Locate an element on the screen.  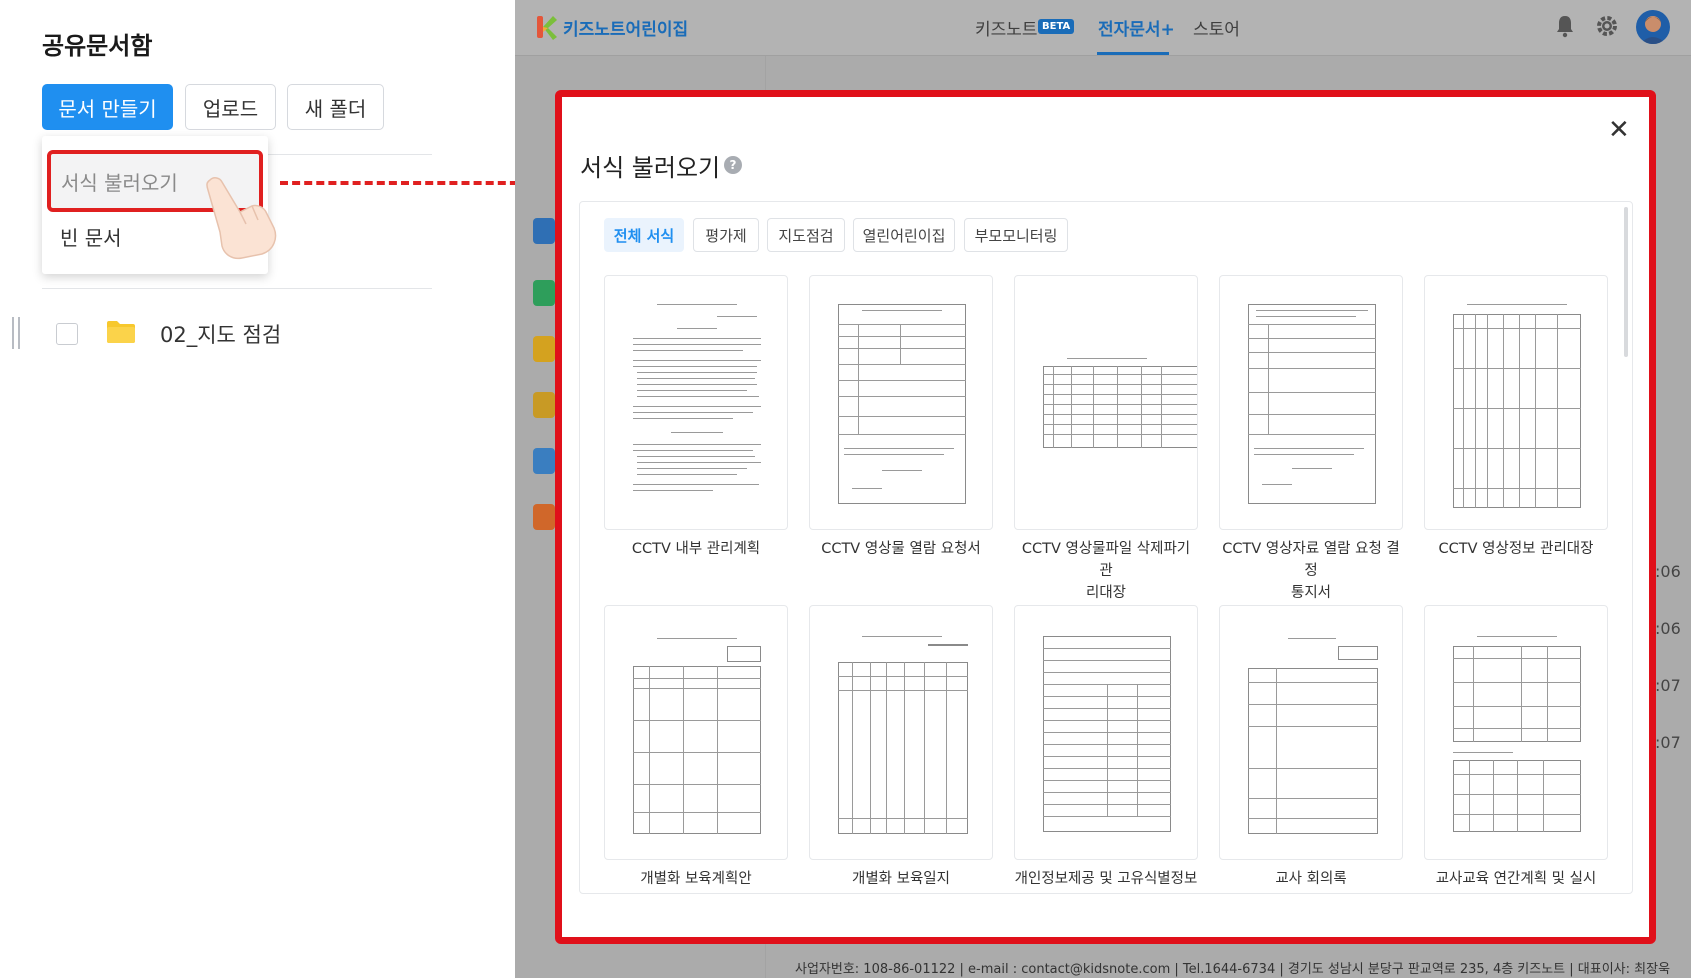
template-name: 개인정보제공 및 고유식별정보 is located at coordinates (1106, 879).